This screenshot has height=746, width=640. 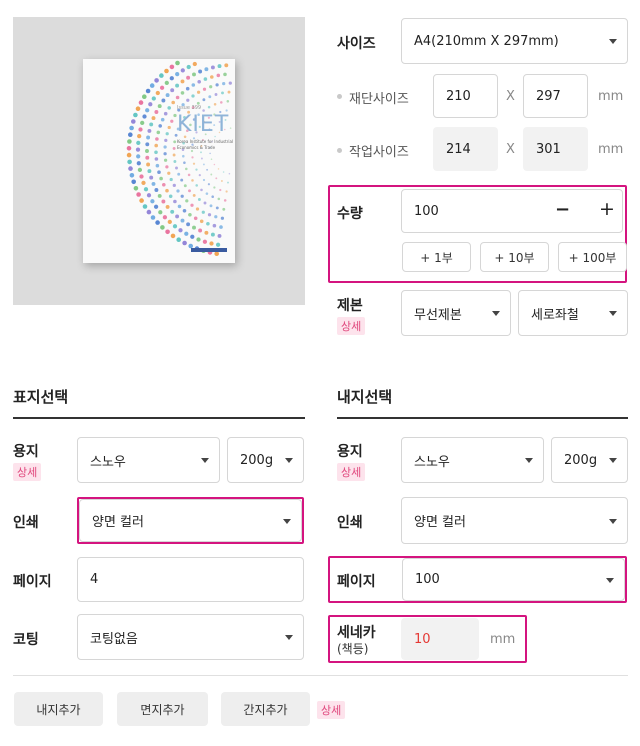 I want to click on inner-section-title: 내지선택, so click(x=365, y=397).